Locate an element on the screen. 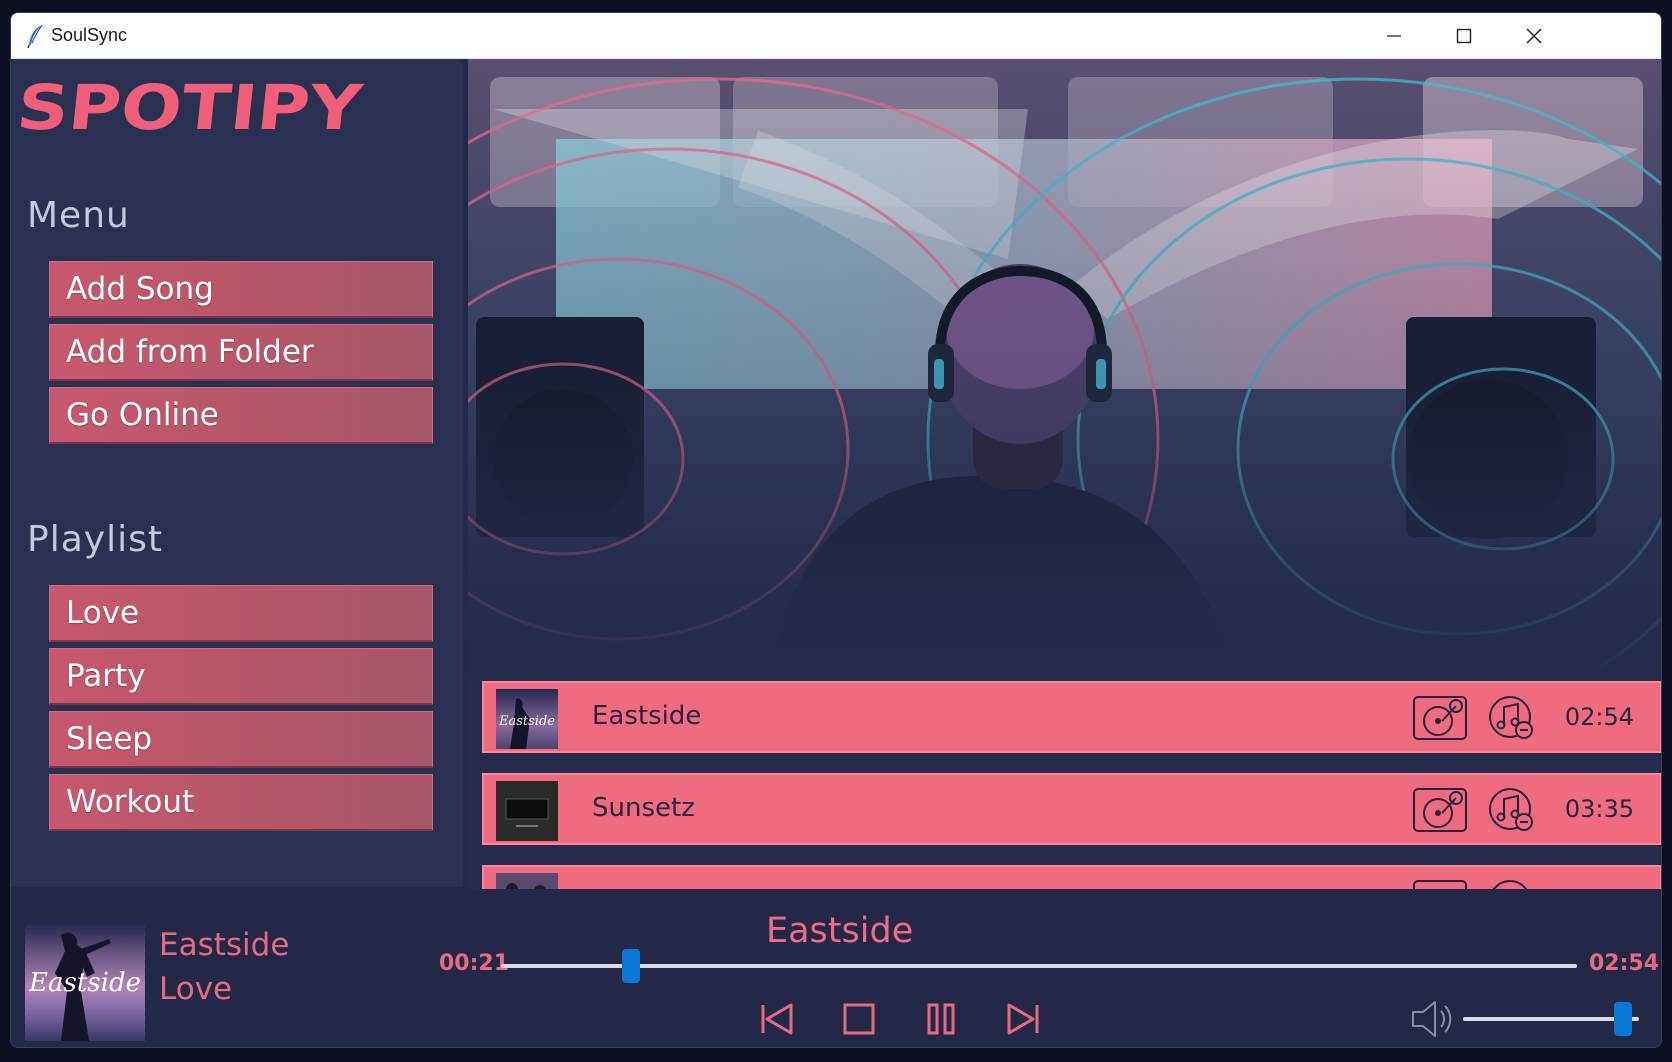 The image size is (1672, 1062). thumbnail-text: Eastside is located at coordinates (526, 721).